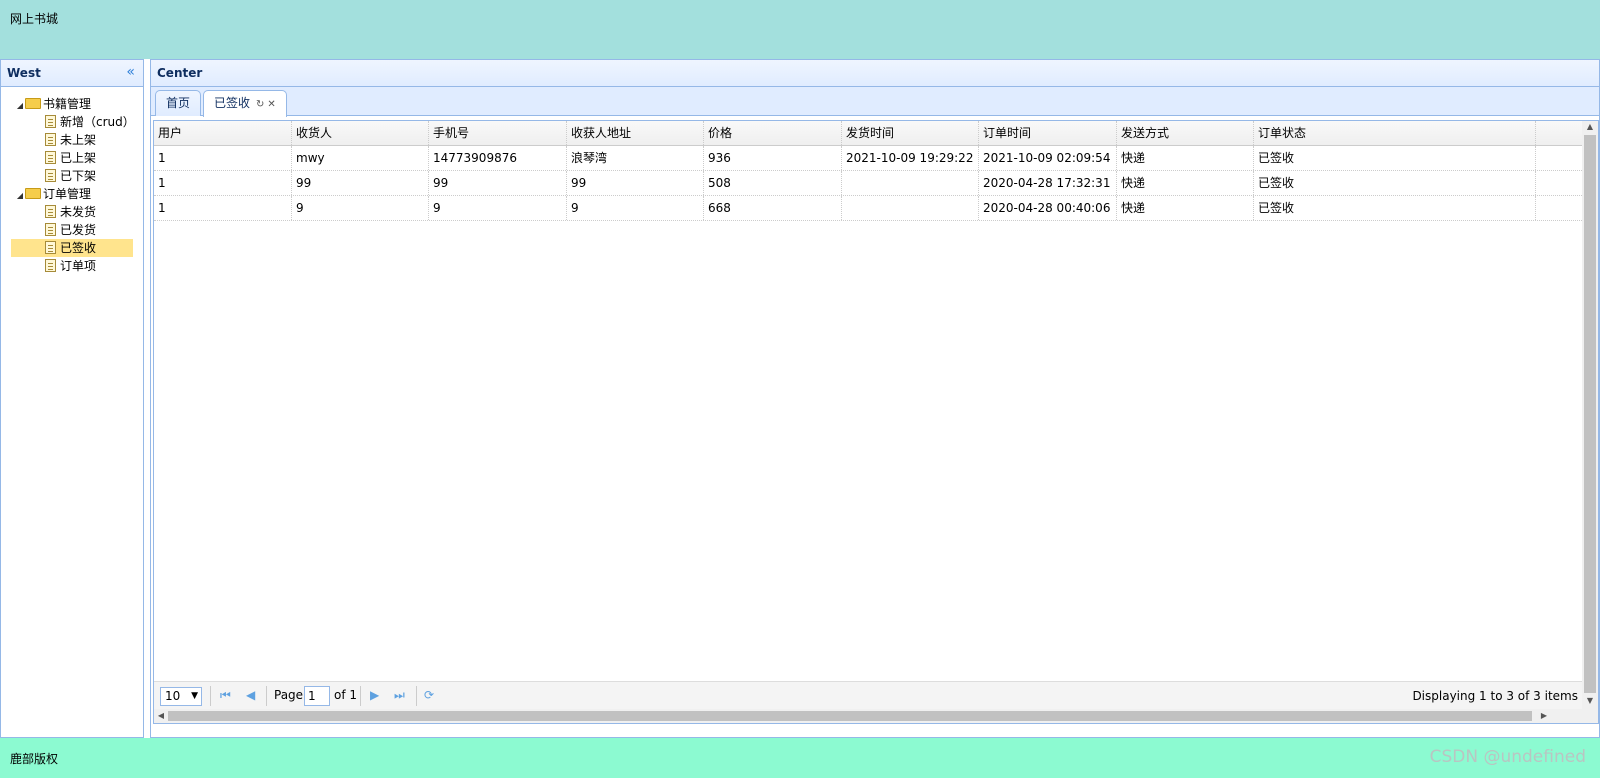 The height and width of the screenshot is (778, 1600). I want to click on column-header-price: 价格, so click(773, 133).